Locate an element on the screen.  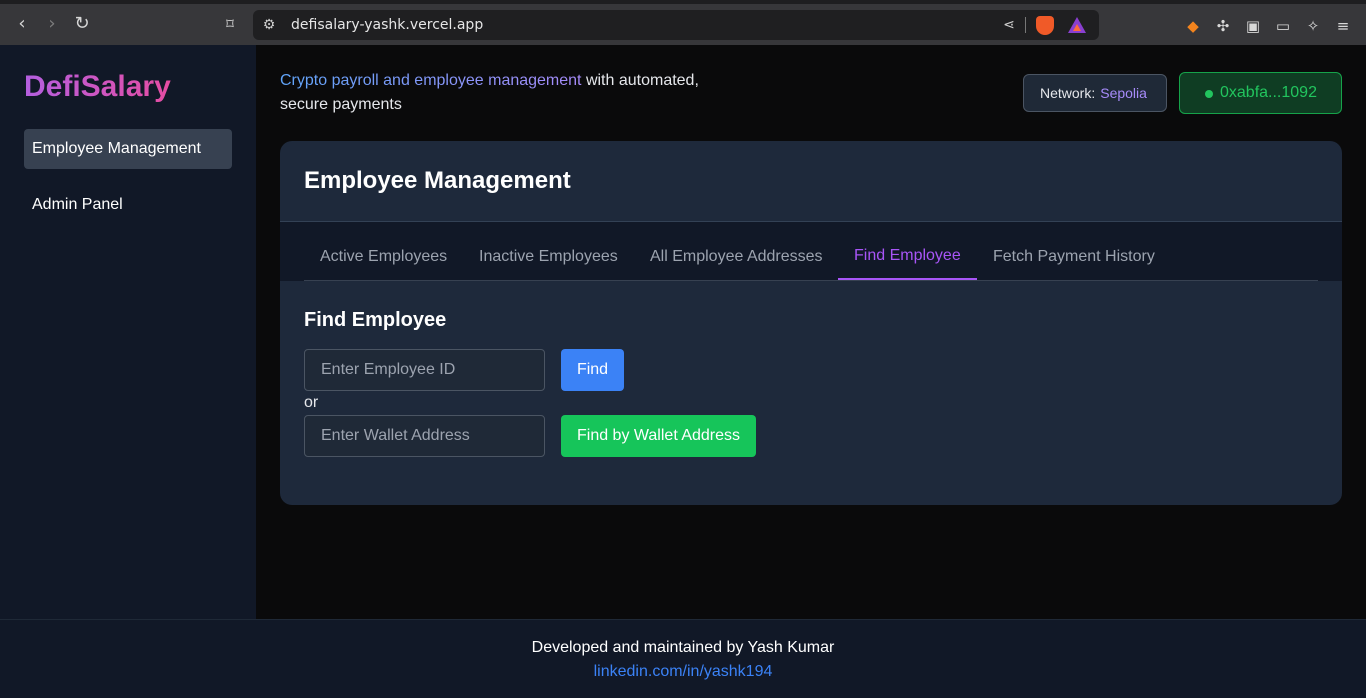
wallet-address-input is located at coordinates (424, 436).